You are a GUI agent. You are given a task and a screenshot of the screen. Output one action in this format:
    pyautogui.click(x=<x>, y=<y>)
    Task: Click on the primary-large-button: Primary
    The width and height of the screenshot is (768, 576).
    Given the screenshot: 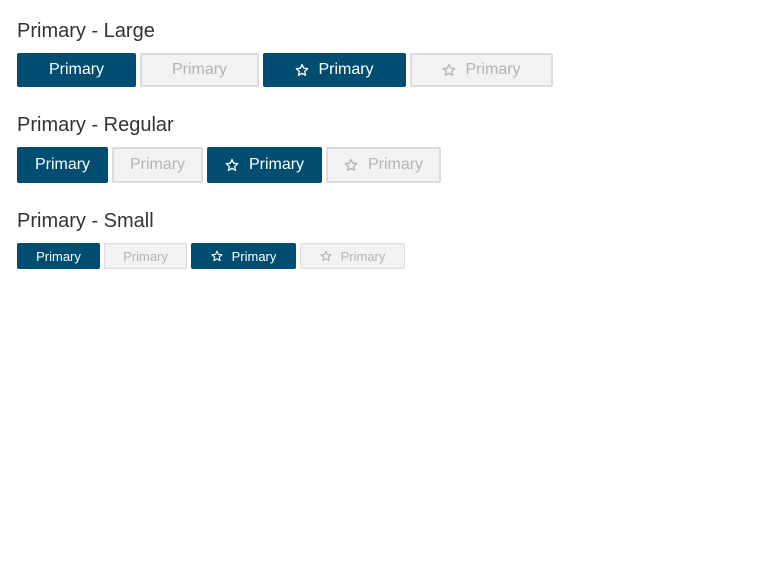 What is the action you would take?
    pyautogui.click(x=76, y=70)
    